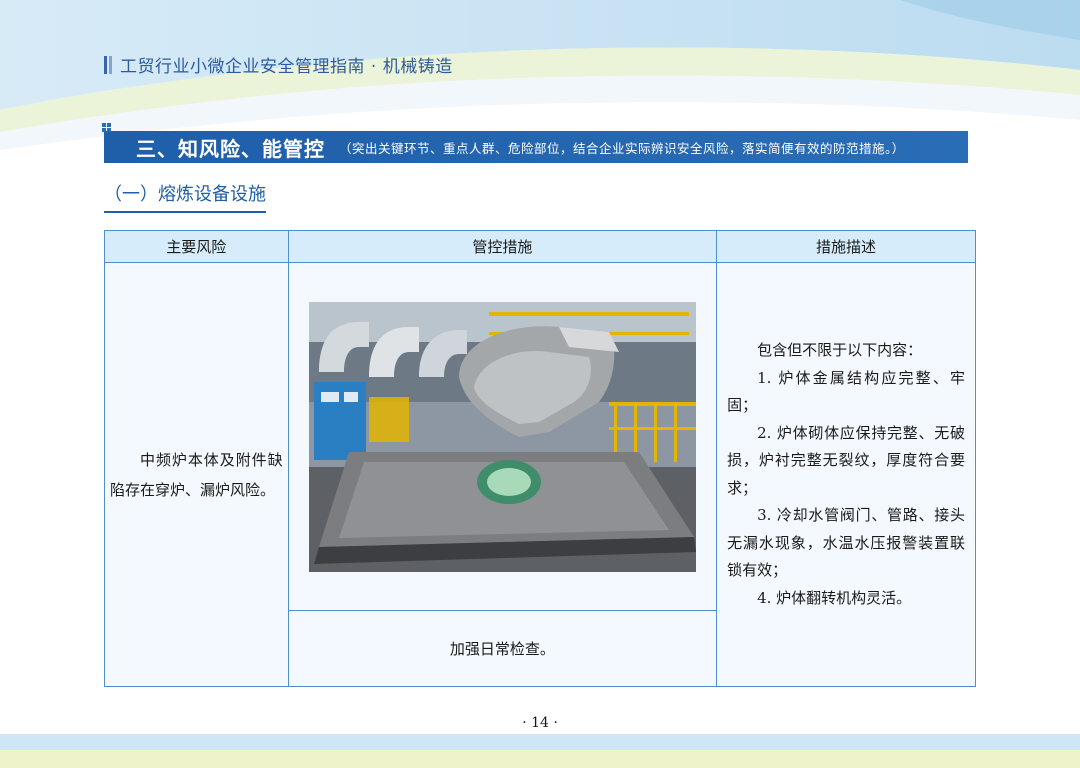  What do you see at coordinates (185, 196) in the screenshot?
I see `subsection-title: （一）熔炼设备设施` at bounding box center [185, 196].